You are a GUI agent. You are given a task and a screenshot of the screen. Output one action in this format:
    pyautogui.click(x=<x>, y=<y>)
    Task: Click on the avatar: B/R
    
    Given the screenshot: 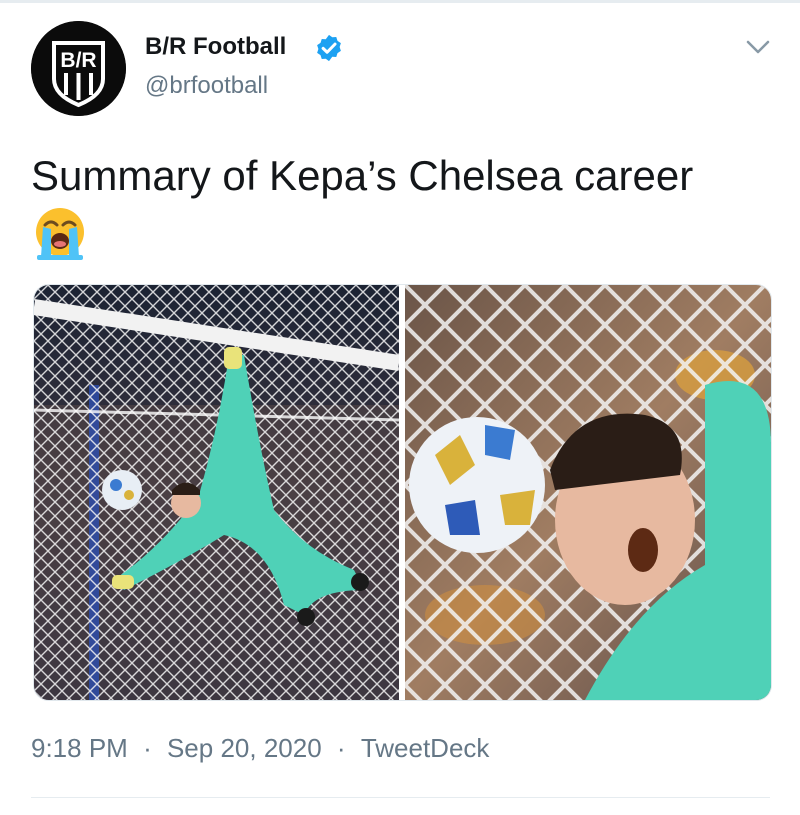 What is the action you would take?
    pyautogui.click(x=78, y=68)
    